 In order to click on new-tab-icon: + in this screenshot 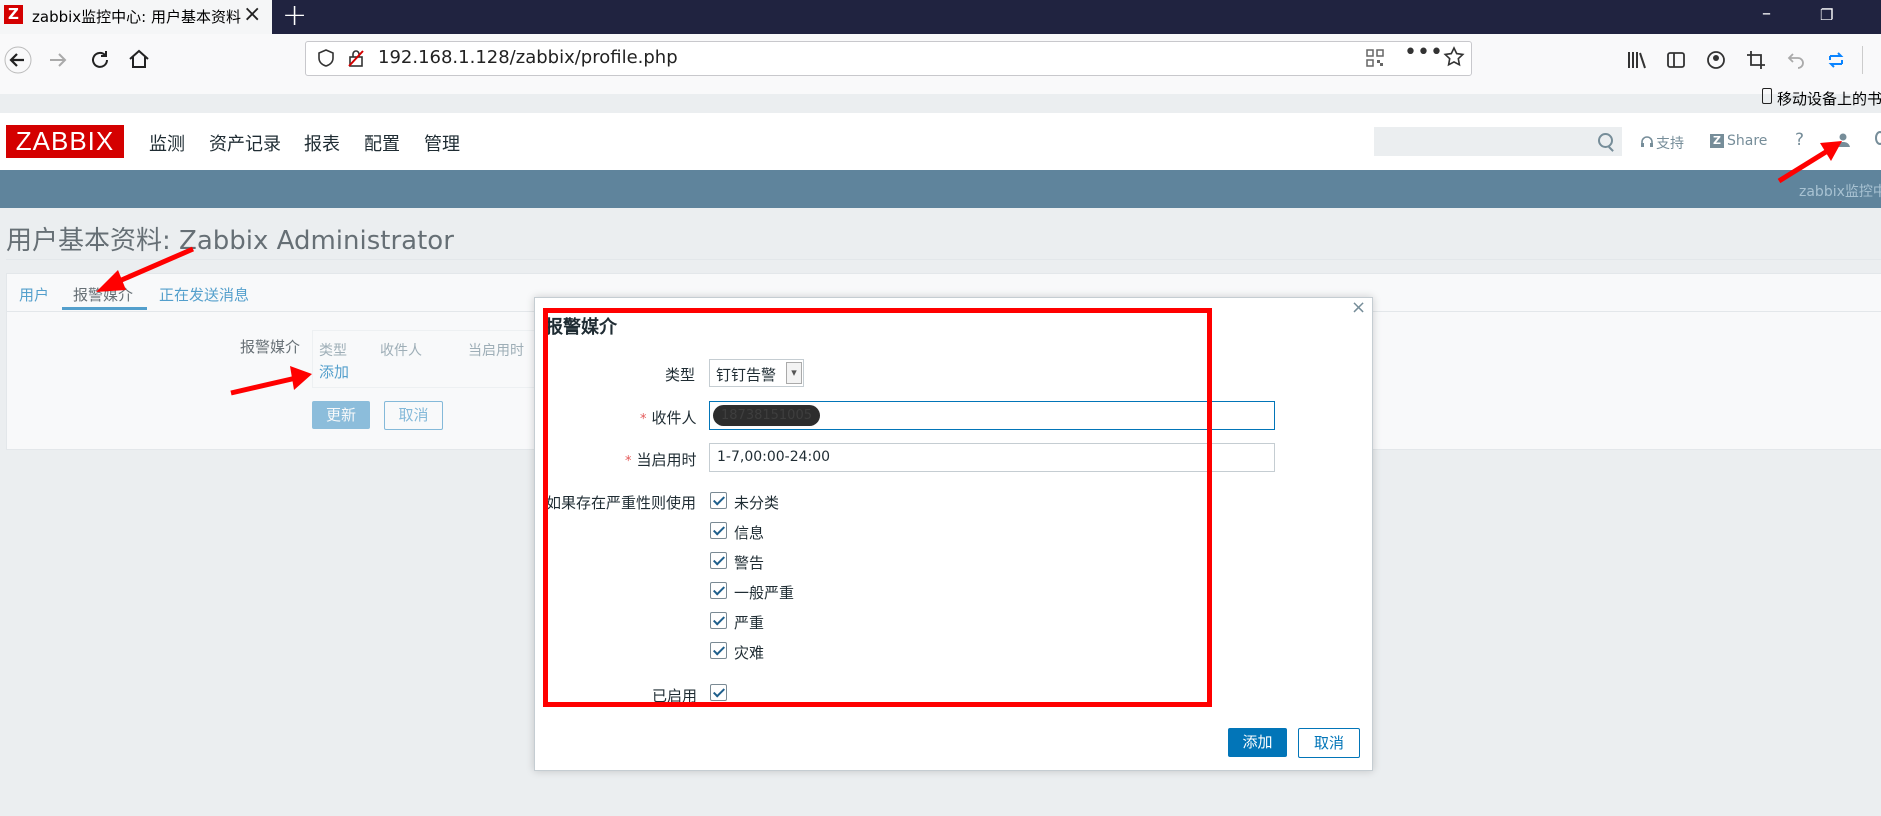, I will do `click(294, 16)`.